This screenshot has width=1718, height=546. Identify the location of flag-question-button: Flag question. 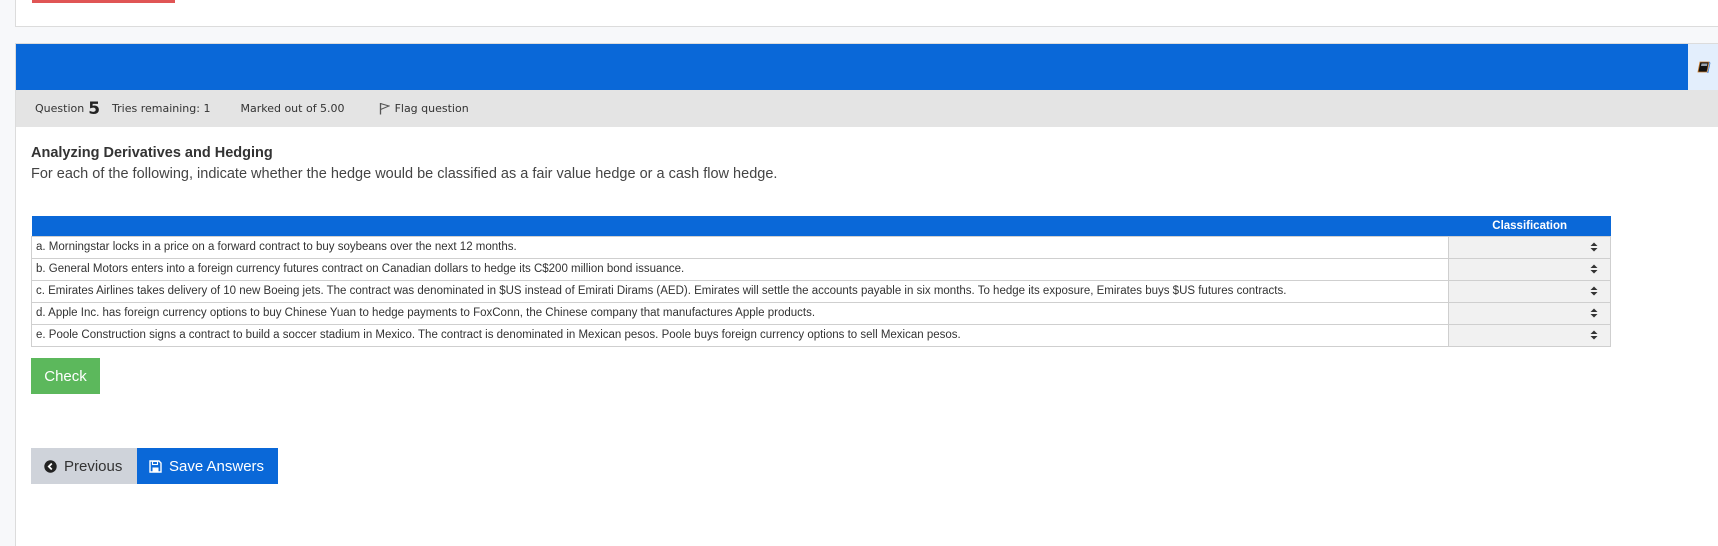
(424, 108).